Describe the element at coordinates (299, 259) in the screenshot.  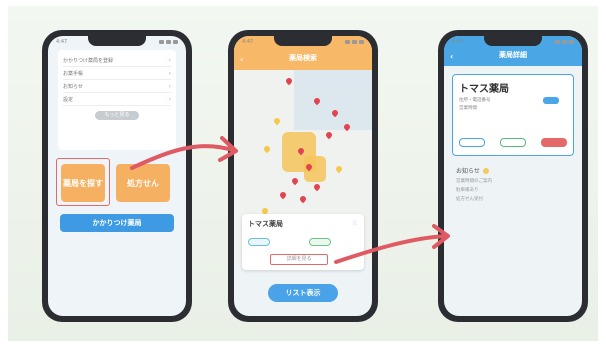
I see `detail-link-button: 詳細を見る` at that location.